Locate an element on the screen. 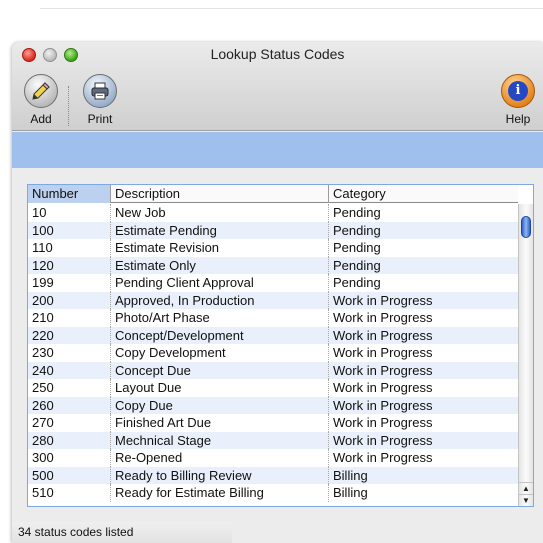  cell-description: New Job is located at coordinates (219, 213).